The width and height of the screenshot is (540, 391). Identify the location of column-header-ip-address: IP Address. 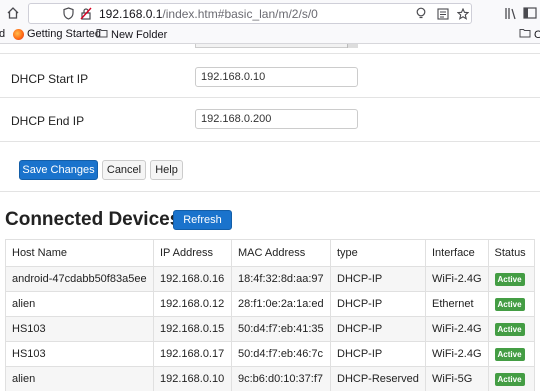
(192, 253).